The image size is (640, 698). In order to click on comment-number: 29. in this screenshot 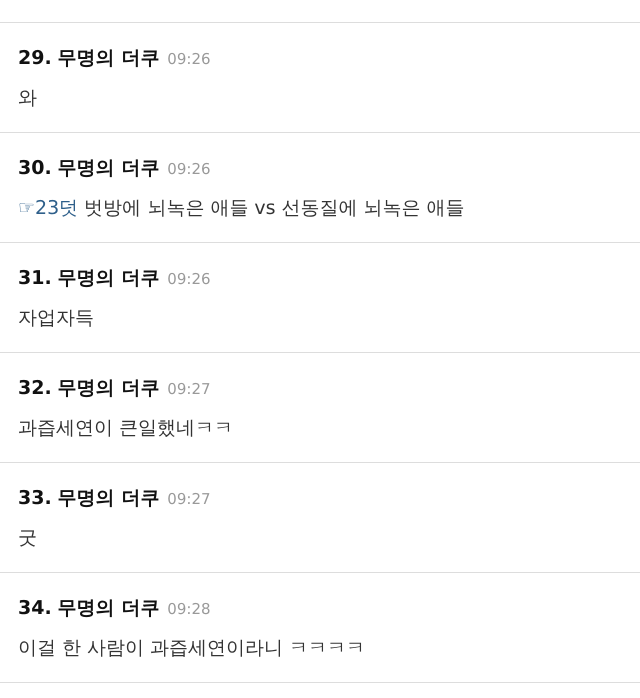, I will do `click(35, 57)`.